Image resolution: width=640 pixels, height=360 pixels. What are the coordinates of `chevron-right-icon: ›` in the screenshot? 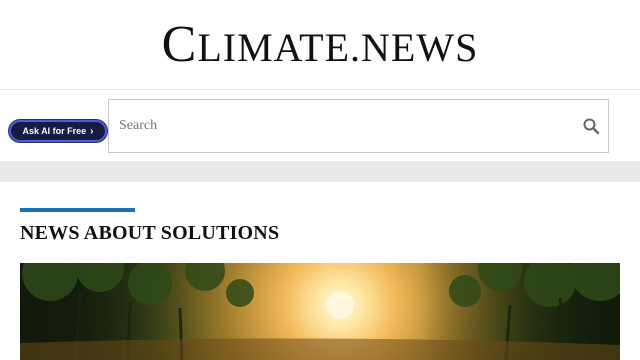 It's located at (92, 131).